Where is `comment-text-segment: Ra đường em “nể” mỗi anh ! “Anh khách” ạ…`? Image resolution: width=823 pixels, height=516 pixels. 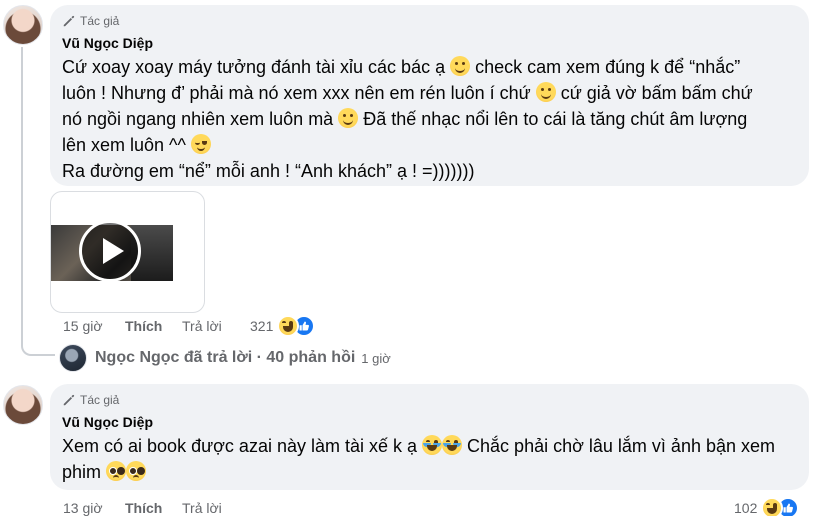
comment-text-segment: Ra đường em “nể” mỗi anh ! “Anh khách” ạ… is located at coordinates (268, 171).